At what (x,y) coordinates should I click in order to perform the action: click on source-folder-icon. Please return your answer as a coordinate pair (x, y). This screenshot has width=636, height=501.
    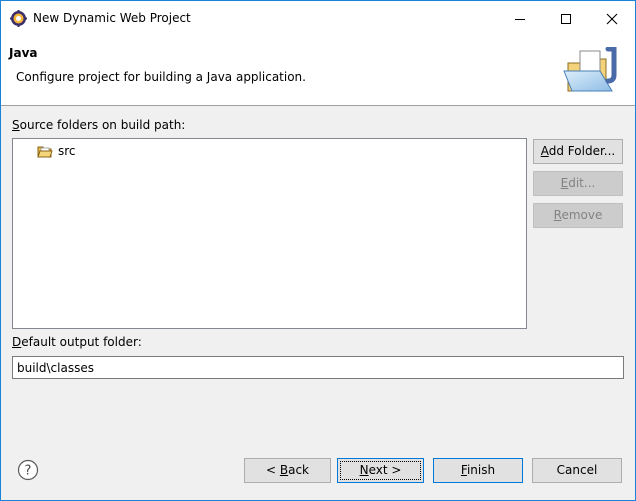
    Looking at the image, I should click on (45, 152).